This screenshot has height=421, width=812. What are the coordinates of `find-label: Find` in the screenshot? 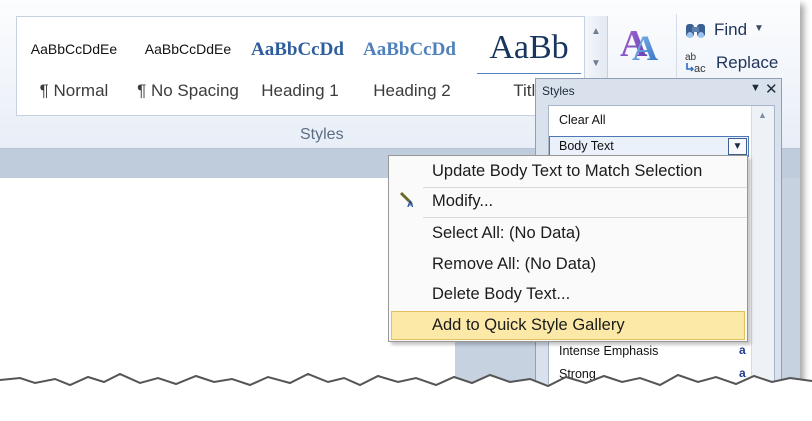 It's located at (731, 29).